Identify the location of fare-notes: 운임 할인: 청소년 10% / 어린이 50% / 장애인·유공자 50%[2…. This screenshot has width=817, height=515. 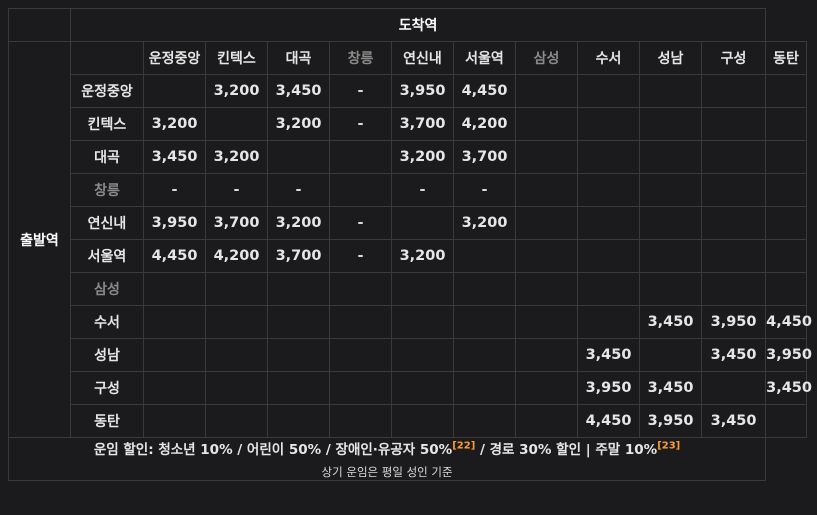
(387, 459).